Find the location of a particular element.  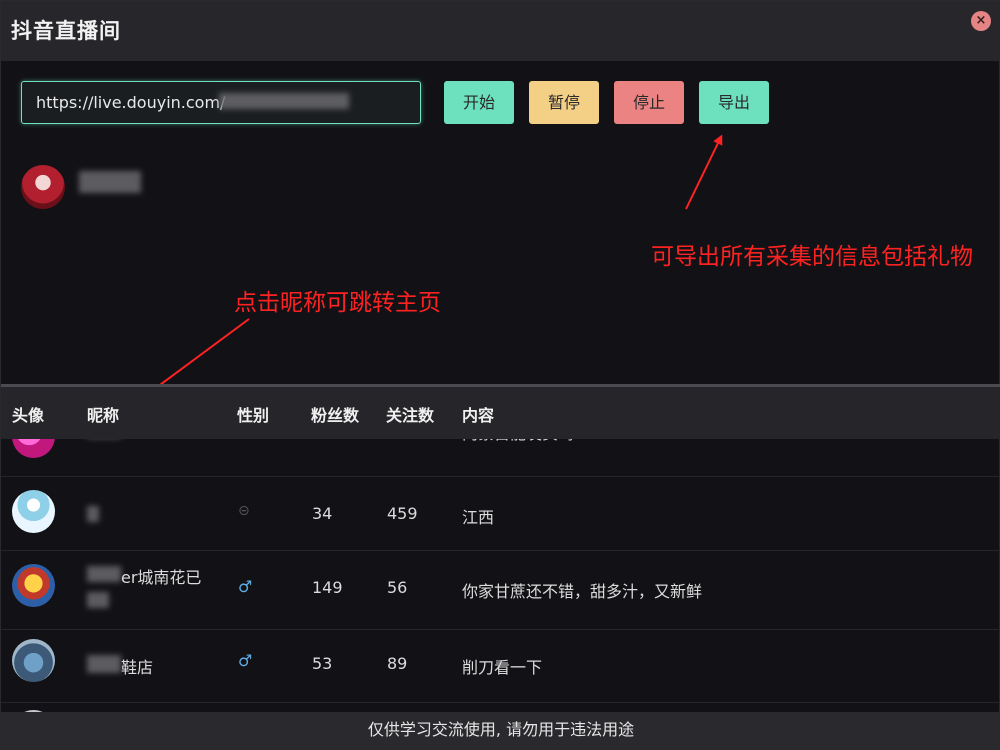

follows-count: 89 is located at coordinates (397, 663).